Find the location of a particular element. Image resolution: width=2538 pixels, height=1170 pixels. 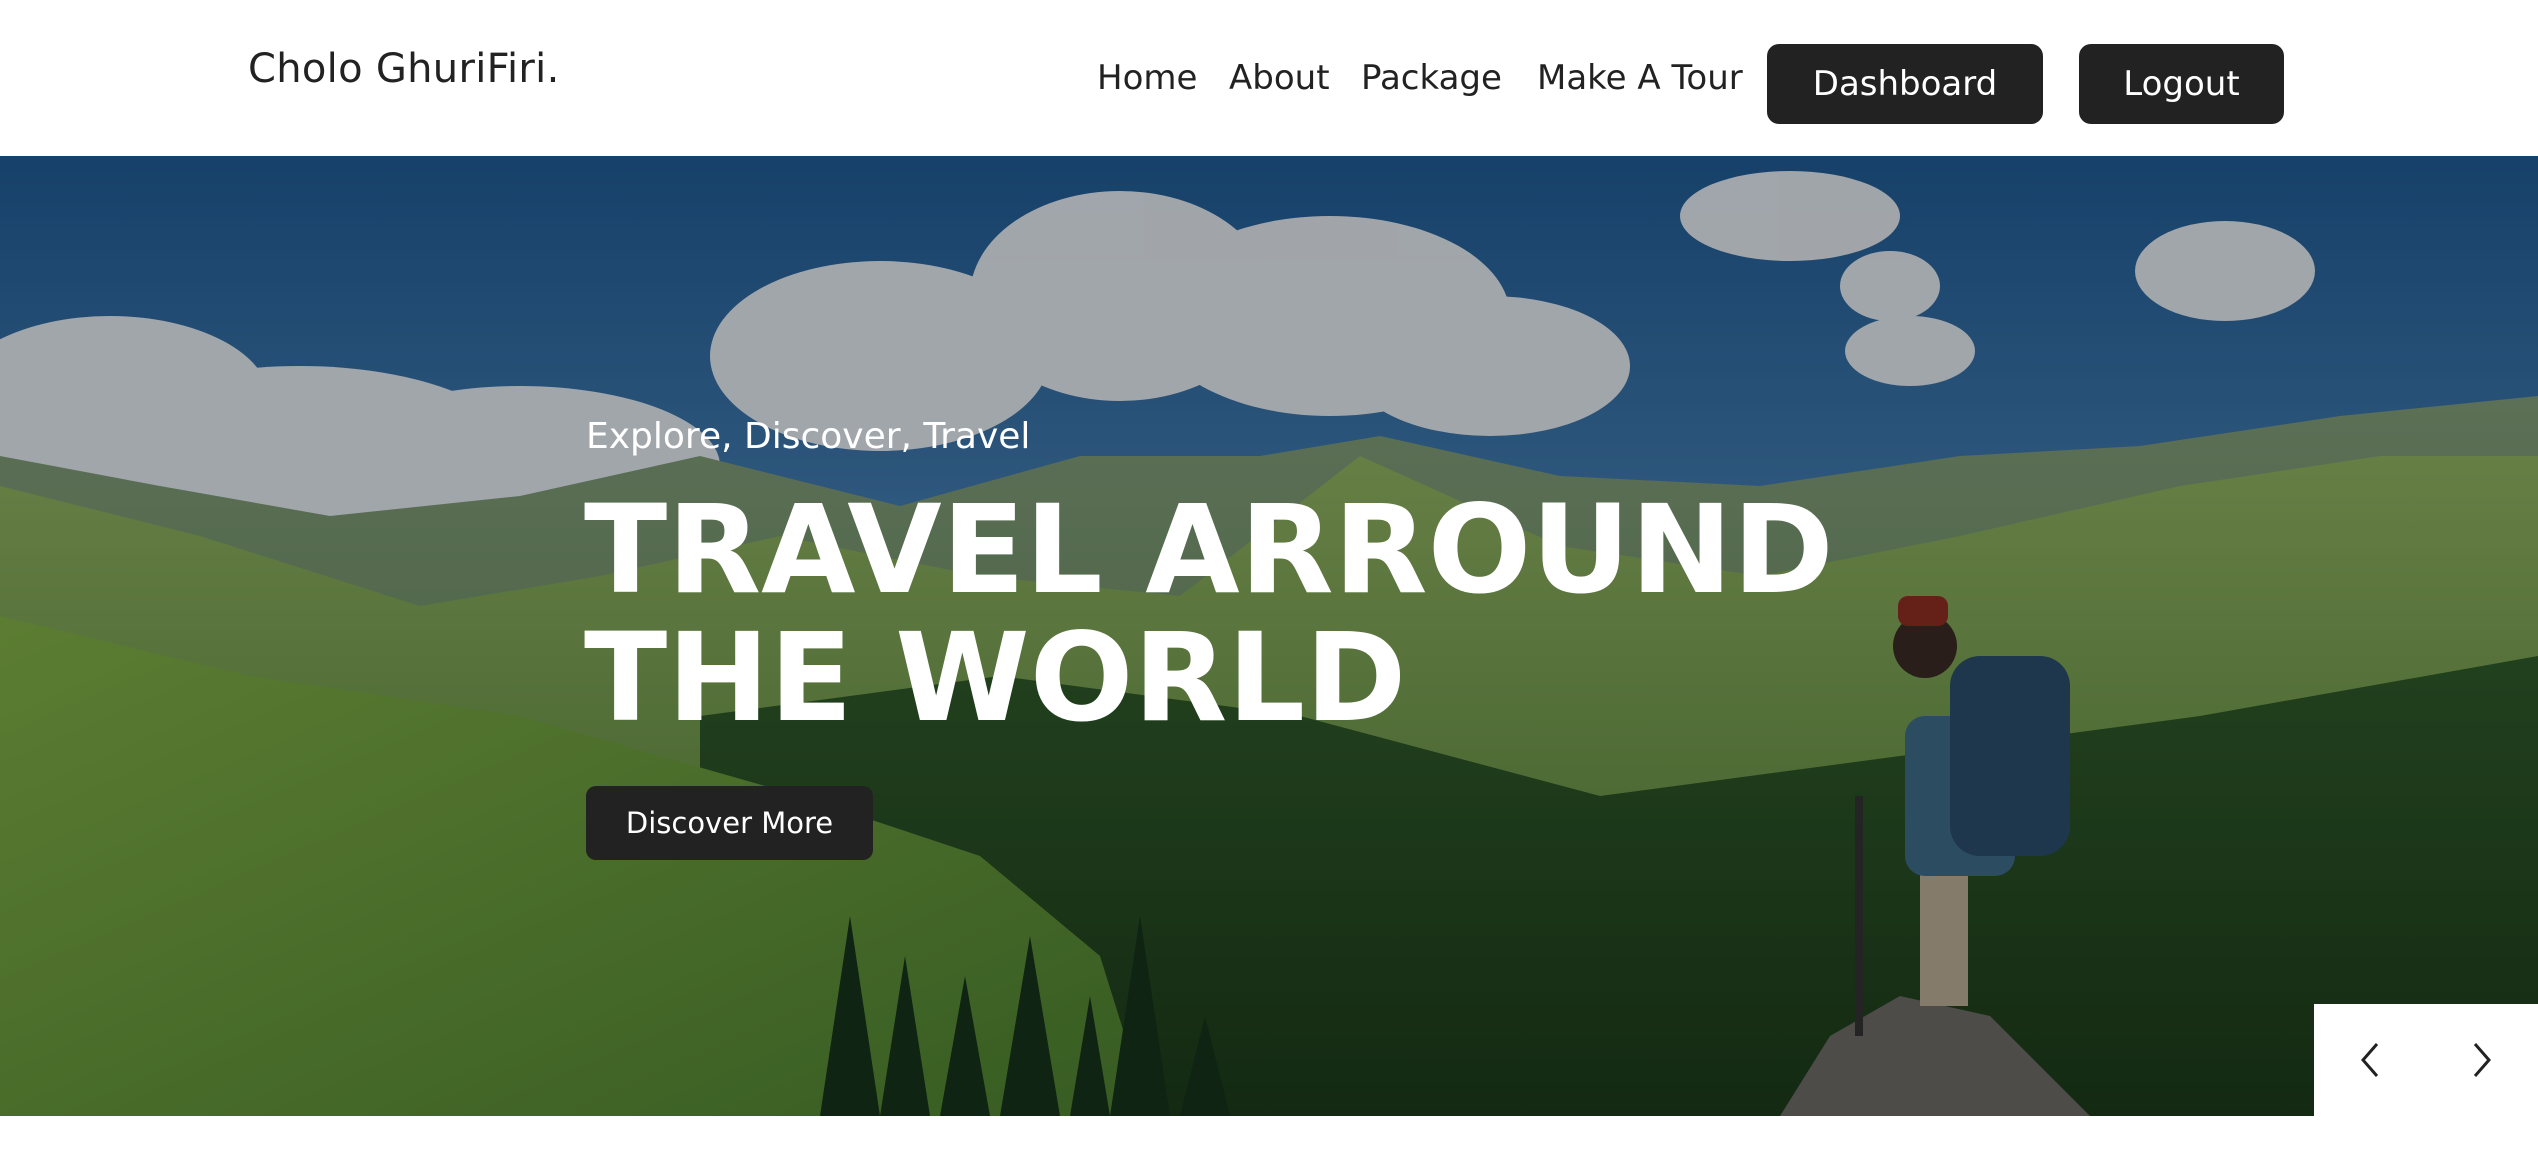

slider-controls is located at coordinates (2426, 1060).